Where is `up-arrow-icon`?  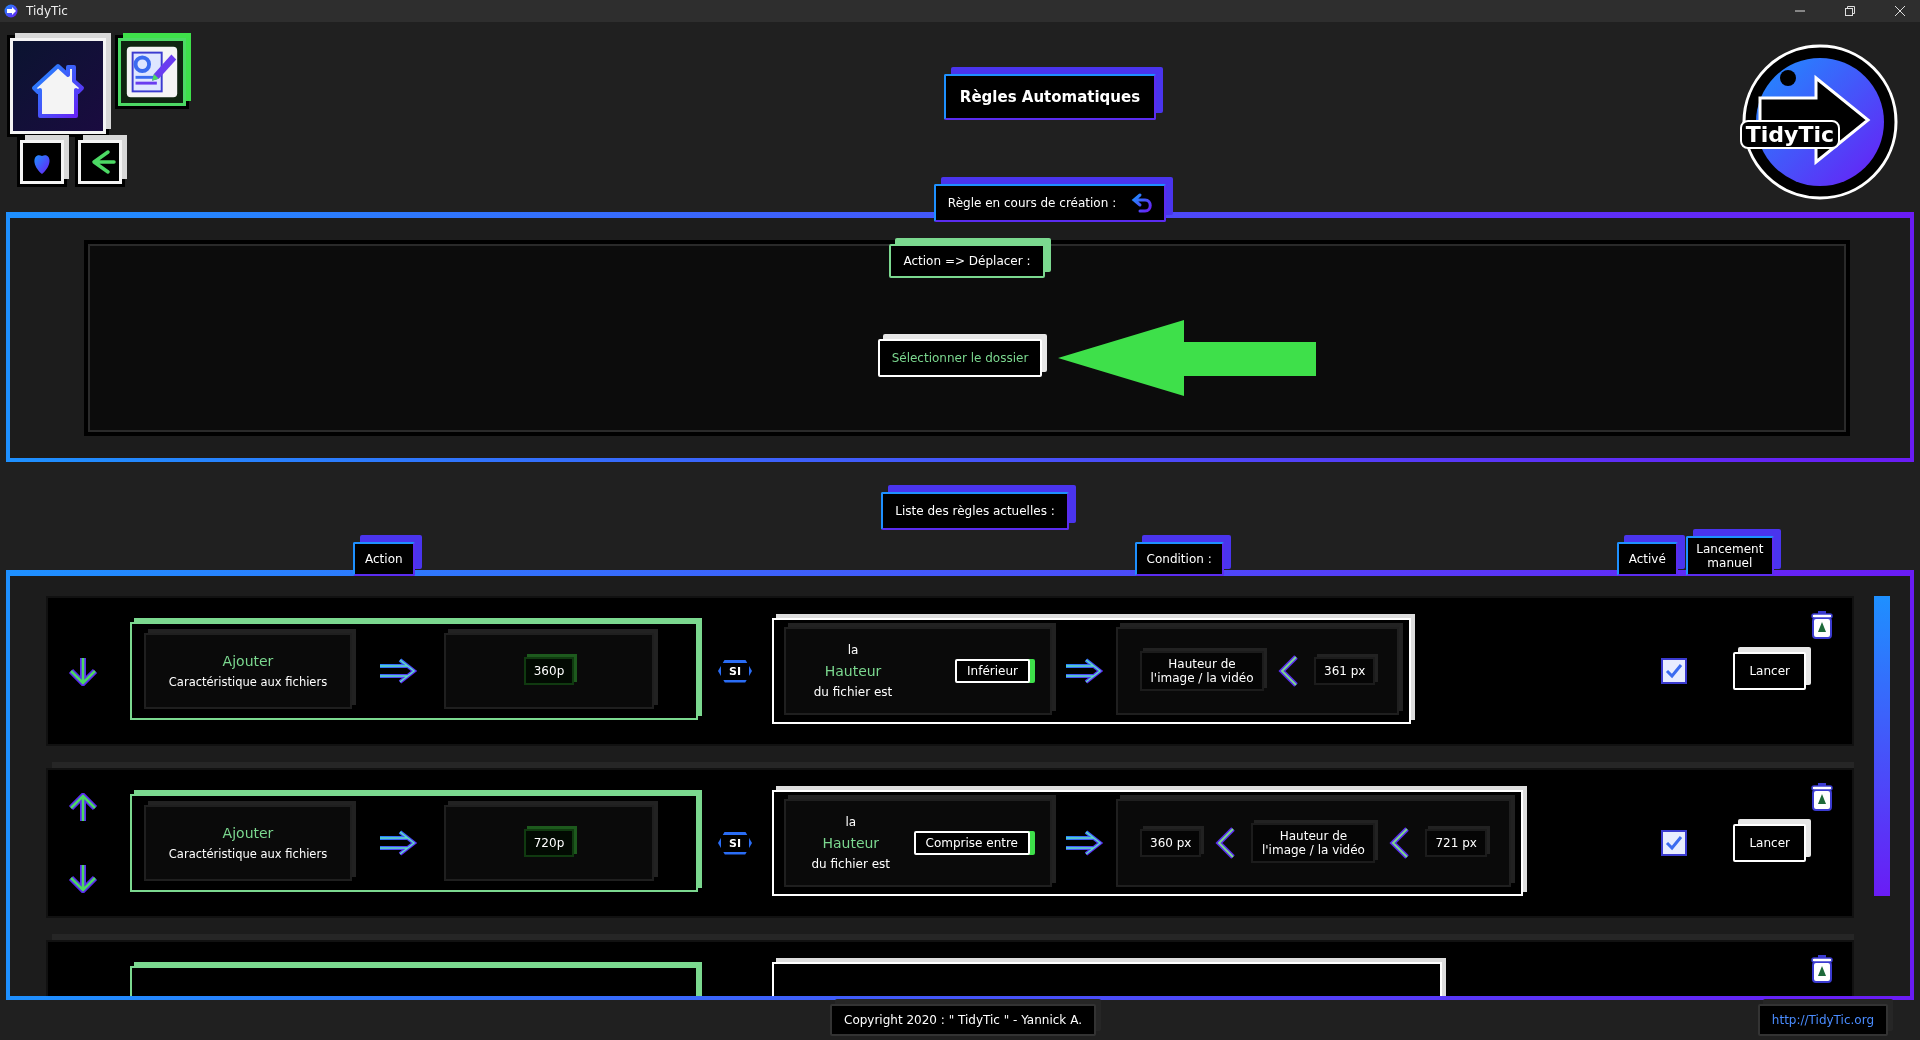
up-arrow-icon is located at coordinates (83, 808).